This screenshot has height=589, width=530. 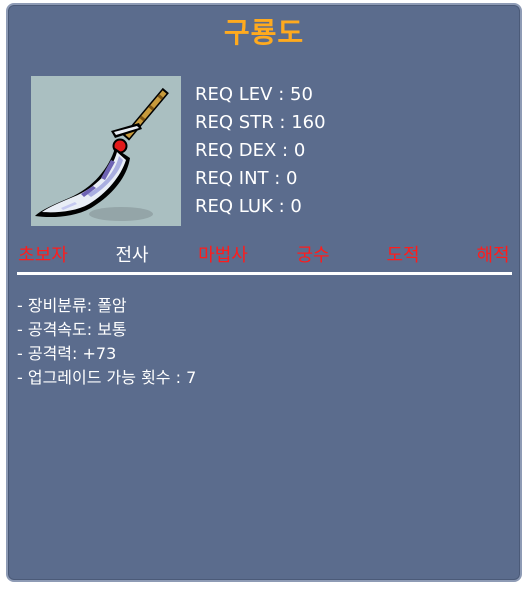 What do you see at coordinates (246, 178) in the screenshot?
I see `req-int: REQ INT : 0` at bounding box center [246, 178].